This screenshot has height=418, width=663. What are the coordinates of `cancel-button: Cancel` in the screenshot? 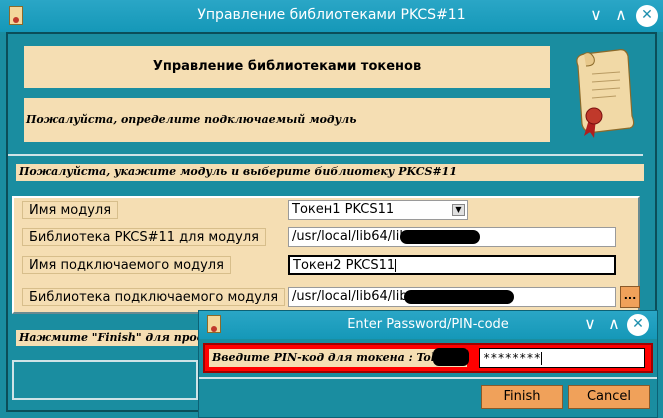 It's located at (609, 397).